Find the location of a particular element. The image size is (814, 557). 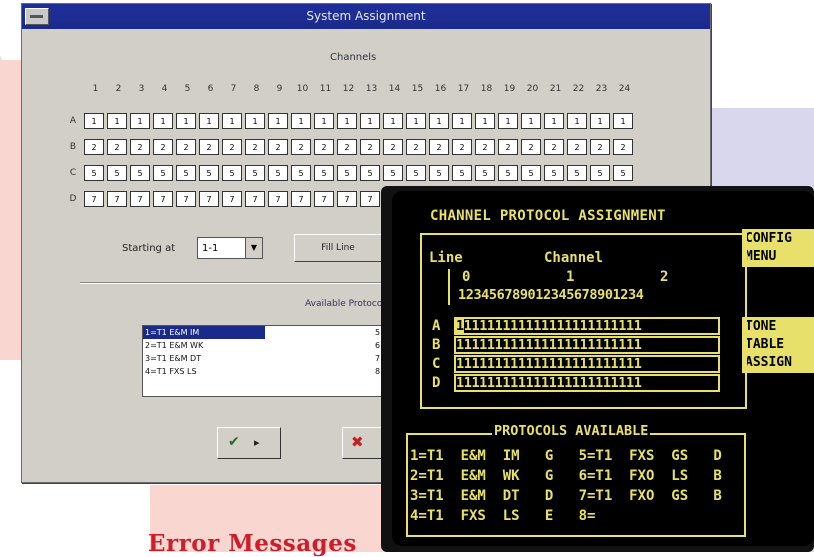

tone-table-assign-button: TONE TABLE ASSIGN is located at coordinates (778, 345).